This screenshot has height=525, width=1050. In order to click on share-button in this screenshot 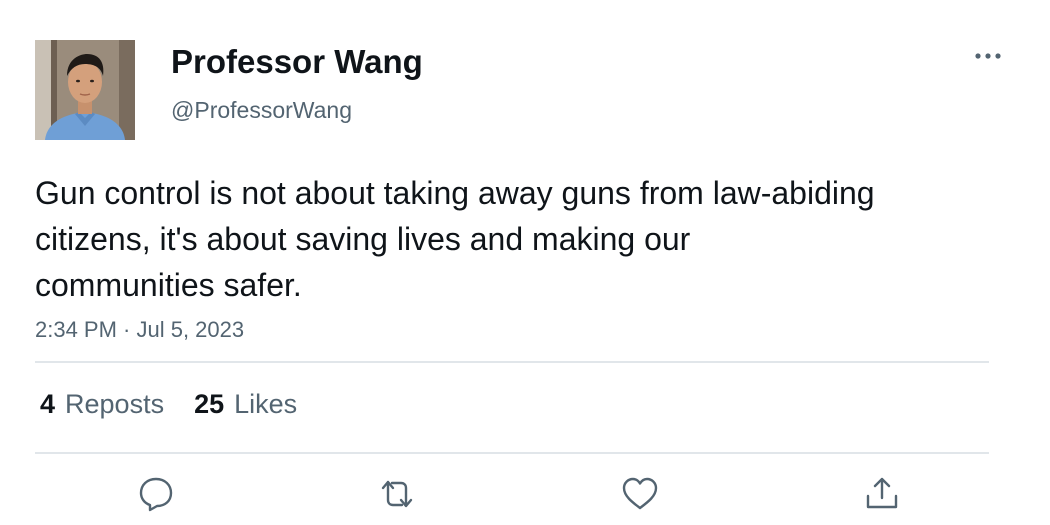, I will do `click(882, 494)`.